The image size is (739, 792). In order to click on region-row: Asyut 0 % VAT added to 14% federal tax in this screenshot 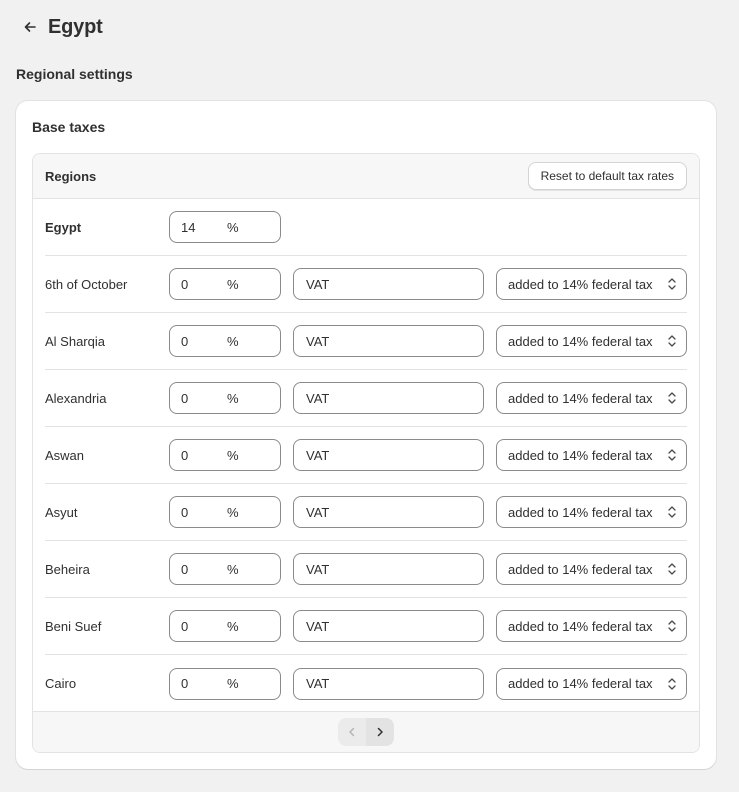, I will do `click(366, 512)`.